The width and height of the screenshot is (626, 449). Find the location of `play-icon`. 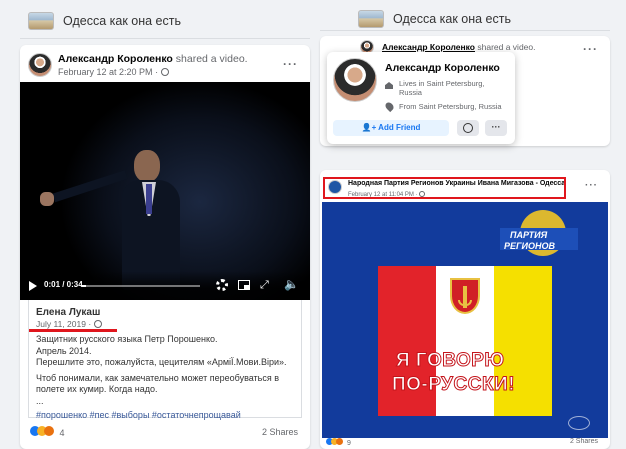

play-icon is located at coordinates (33, 286).